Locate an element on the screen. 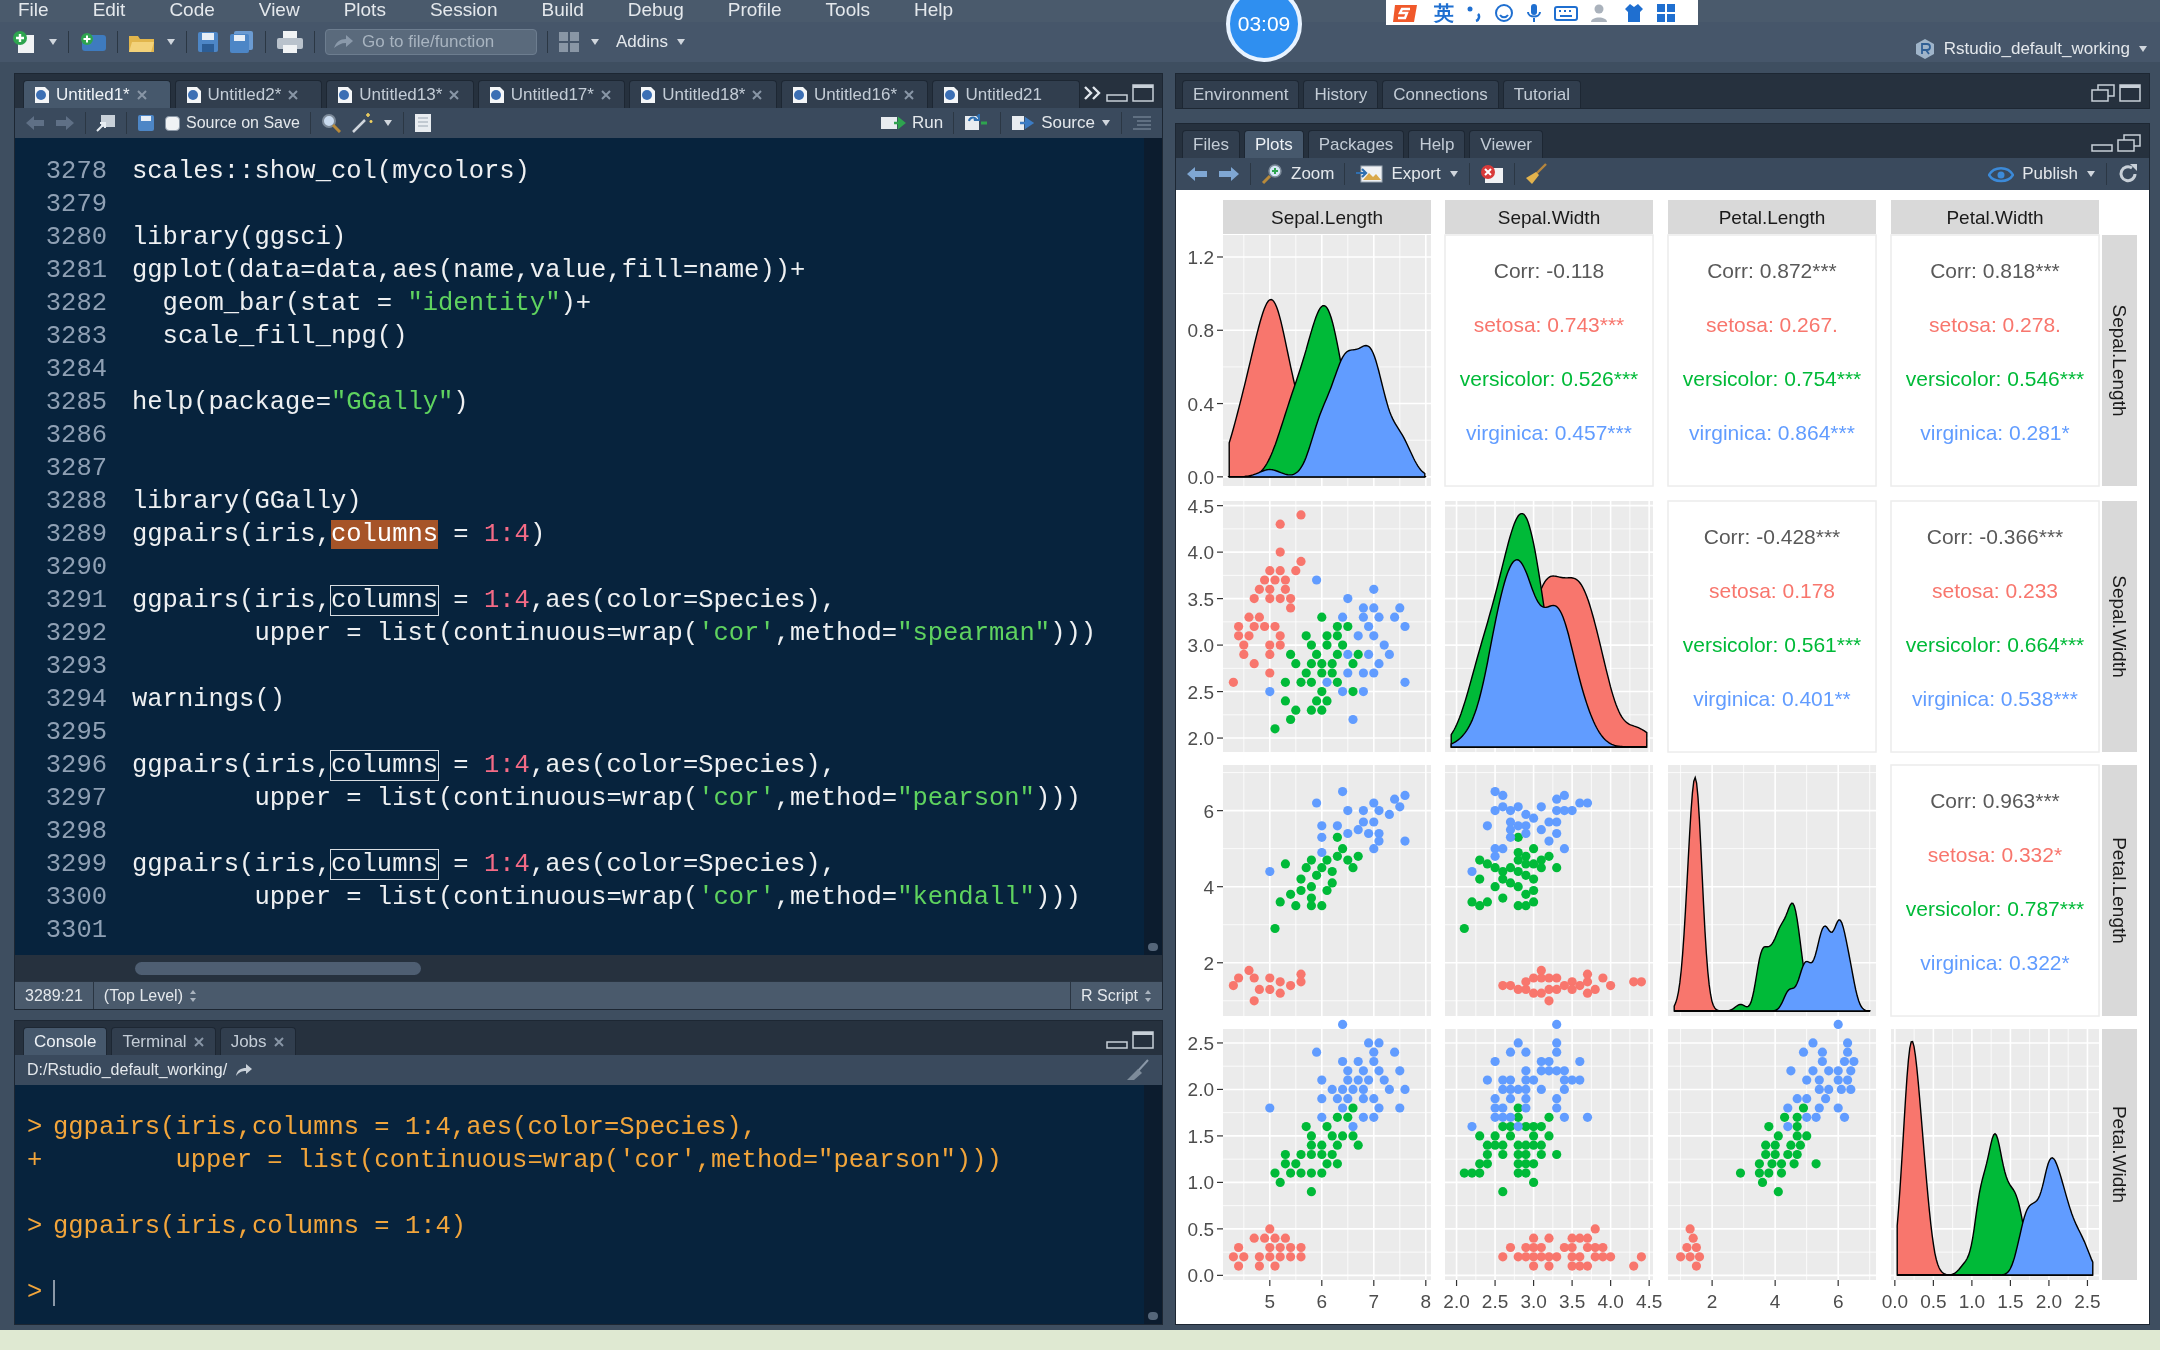 Image resolution: width=2160 pixels, height=1350 pixels. menu-item: Edit is located at coordinates (109, 11).